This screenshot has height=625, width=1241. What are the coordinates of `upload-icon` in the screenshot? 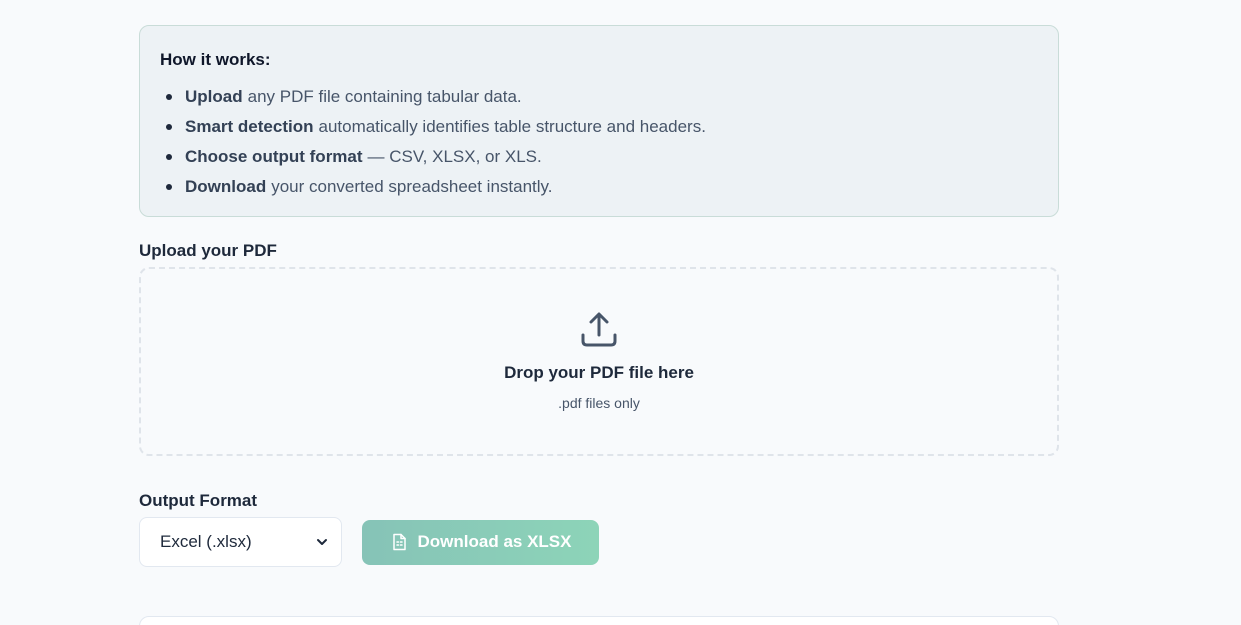 It's located at (599, 329).